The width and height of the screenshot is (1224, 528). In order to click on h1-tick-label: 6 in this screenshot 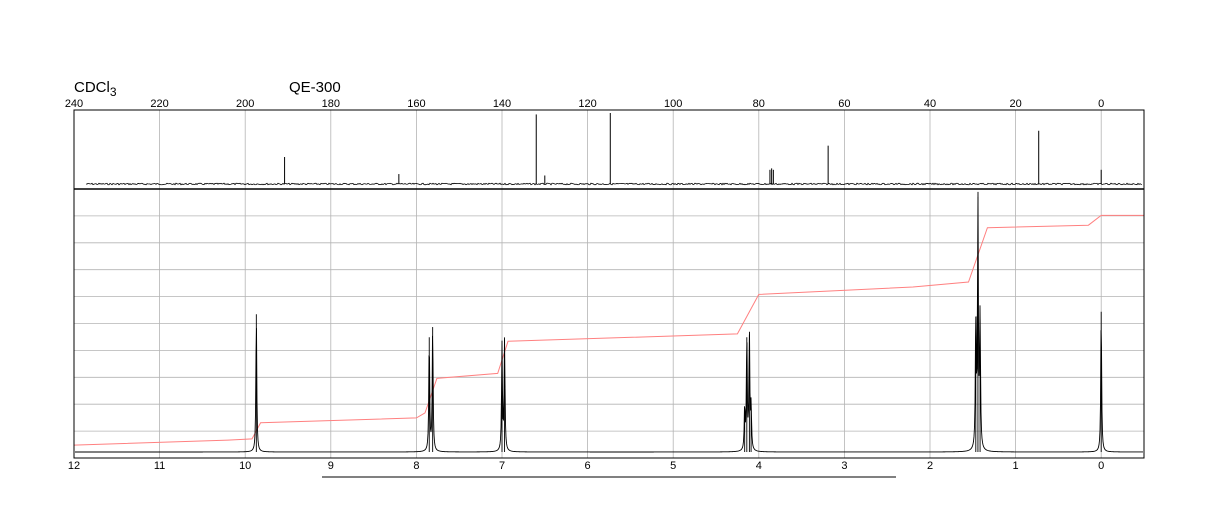, I will do `click(588, 466)`.